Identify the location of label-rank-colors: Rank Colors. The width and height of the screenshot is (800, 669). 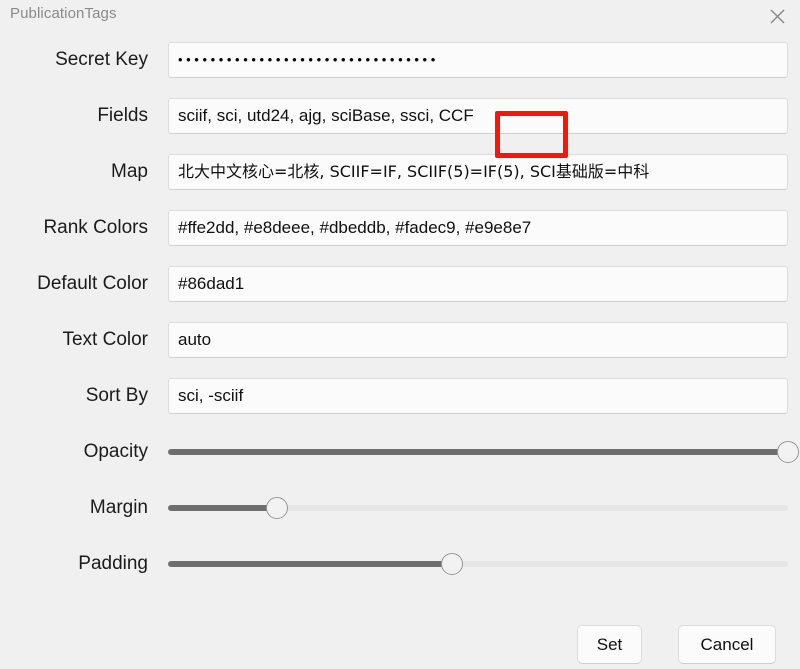
(95, 227).